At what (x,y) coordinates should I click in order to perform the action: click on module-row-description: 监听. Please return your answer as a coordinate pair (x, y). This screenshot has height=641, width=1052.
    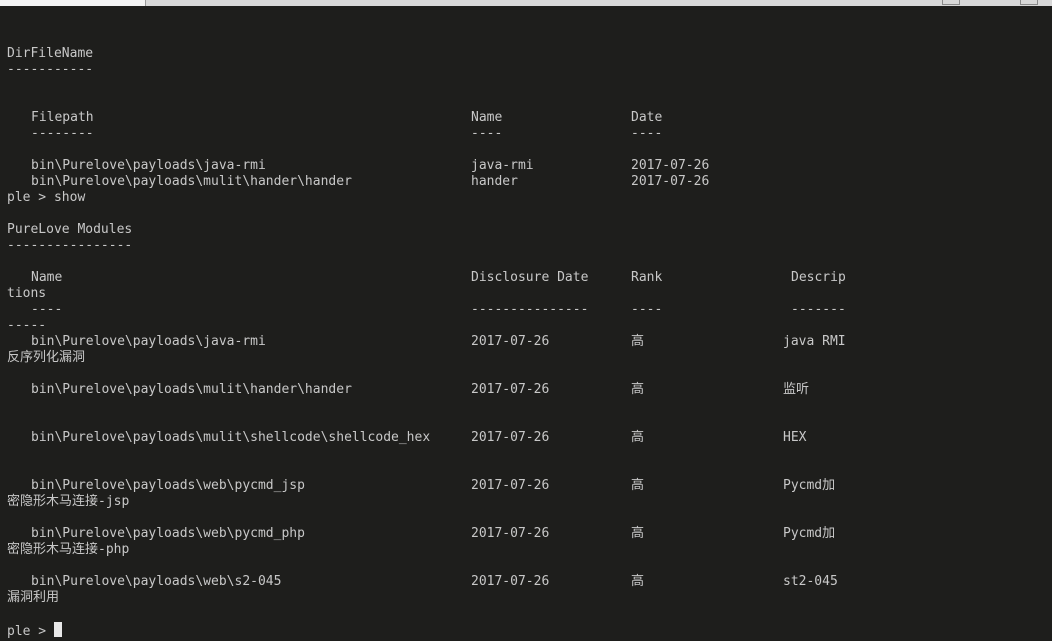
    Looking at the image, I should click on (796, 389).